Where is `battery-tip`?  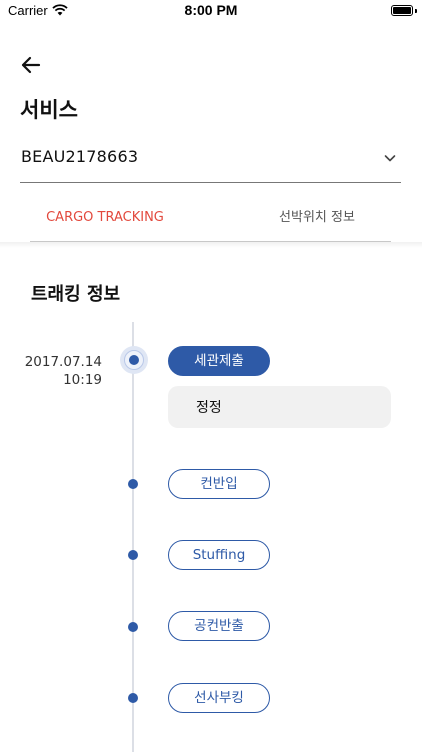 battery-tip is located at coordinates (416, 11).